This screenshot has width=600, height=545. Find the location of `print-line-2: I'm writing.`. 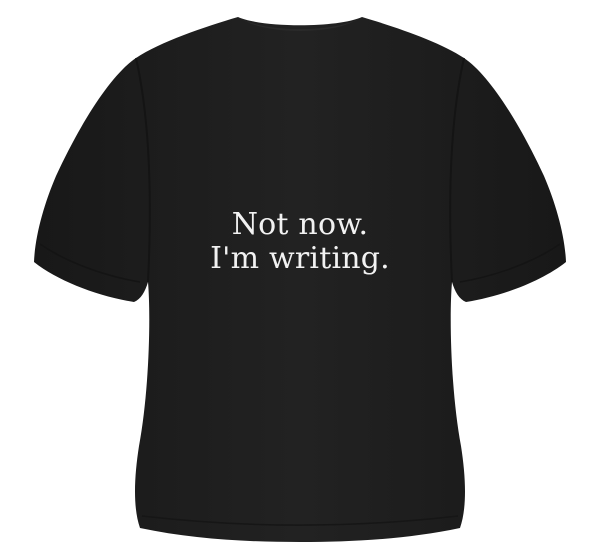

print-line-2: I'm writing. is located at coordinates (300, 258).